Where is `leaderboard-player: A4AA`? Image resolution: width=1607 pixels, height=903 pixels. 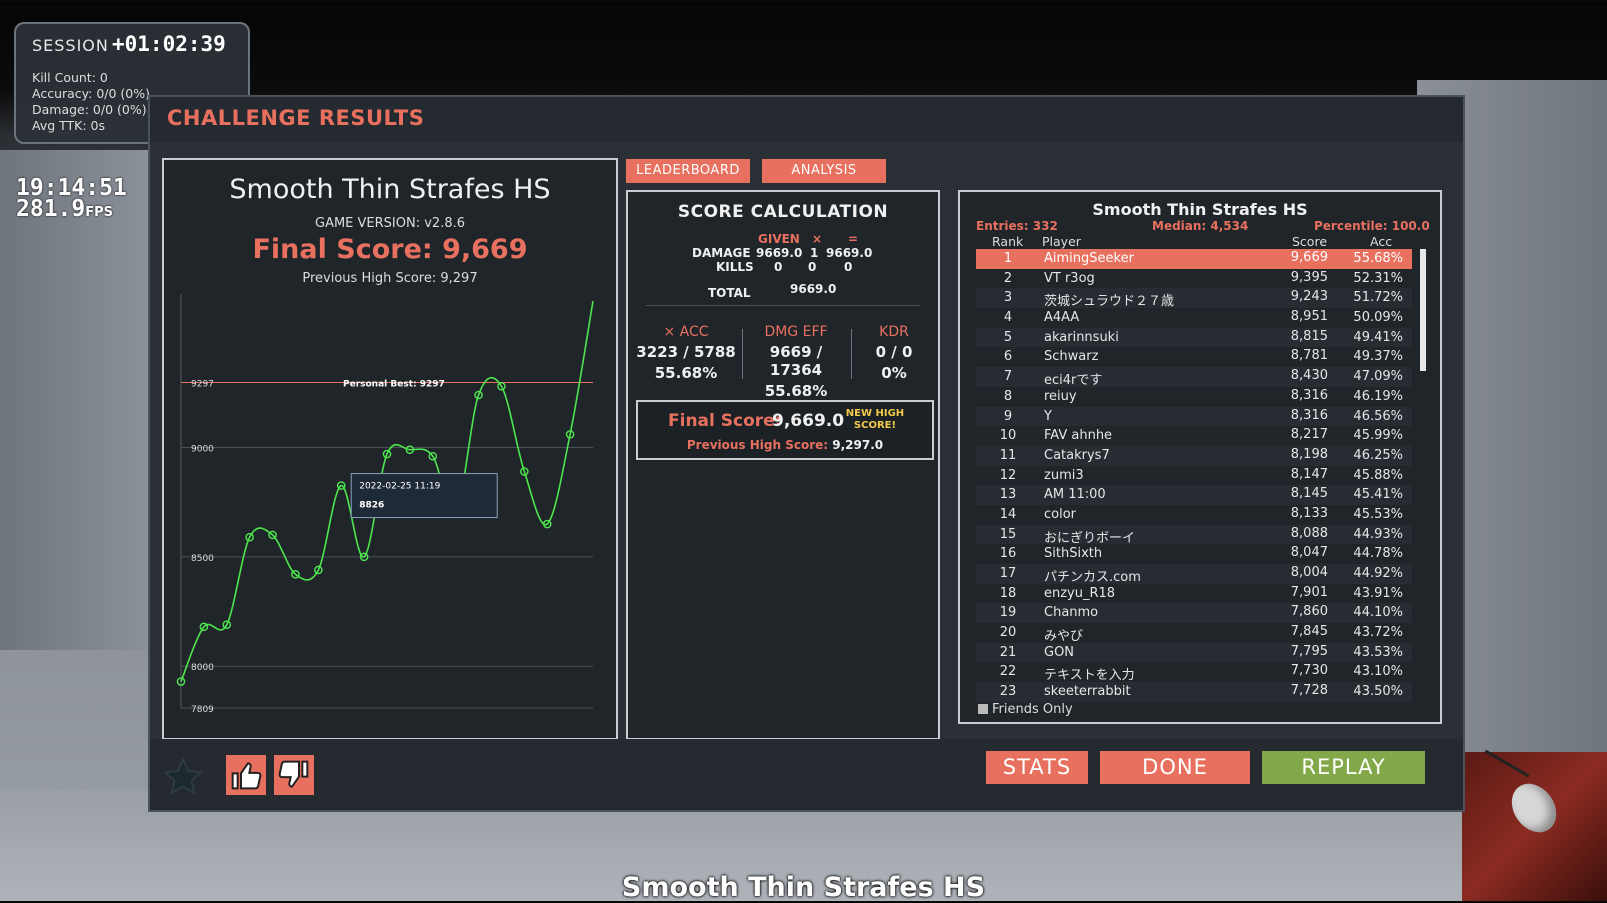
leaderboard-player: A4AA is located at coordinates (1062, 318).